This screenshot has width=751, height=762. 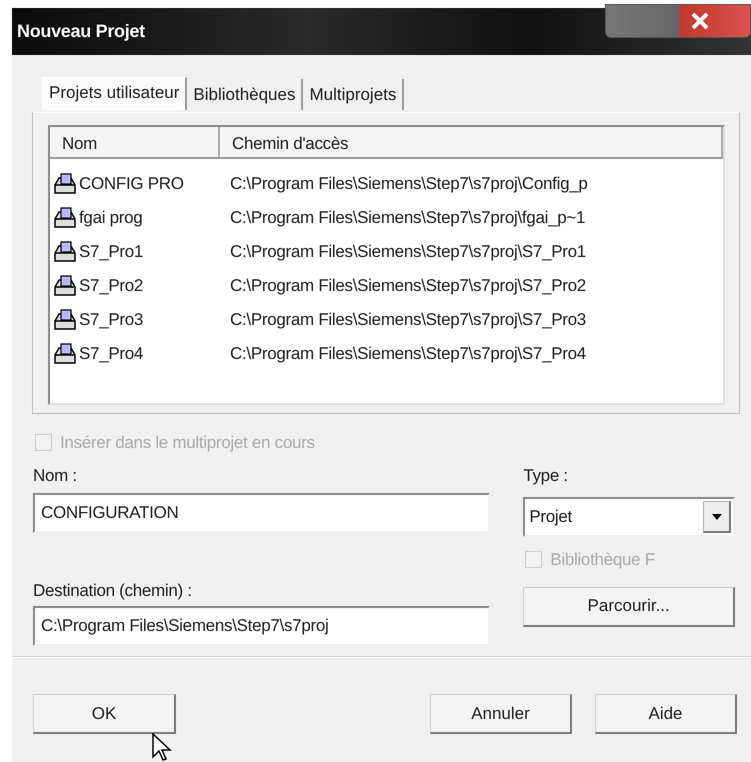 I want to click on project-path: C:\Program Files\Siemens\Step7\s7proj\S7_Pro3, so click(x=407, y=319).